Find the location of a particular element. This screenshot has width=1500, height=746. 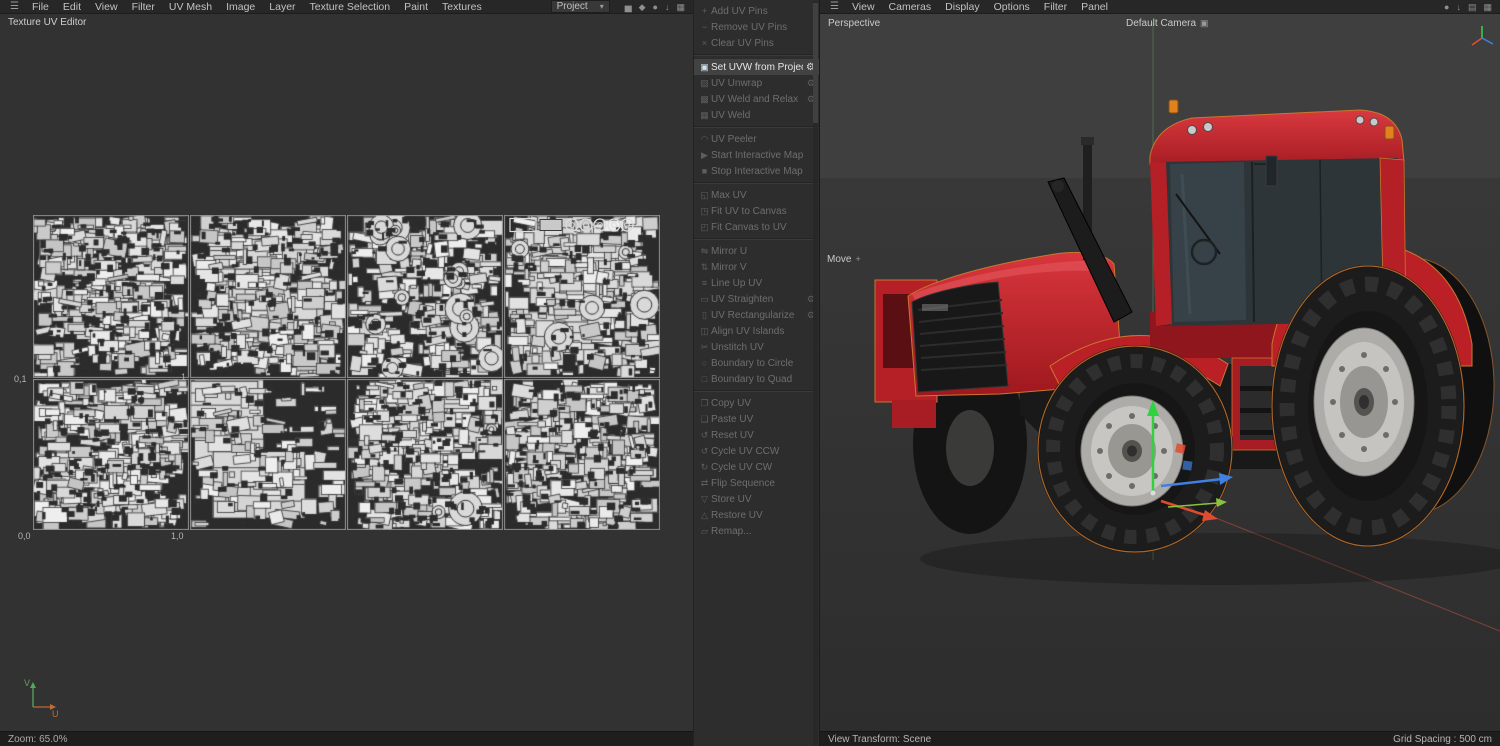

set-uvw-from-projection-icon: ▣ is located at coordinates (704, 66).